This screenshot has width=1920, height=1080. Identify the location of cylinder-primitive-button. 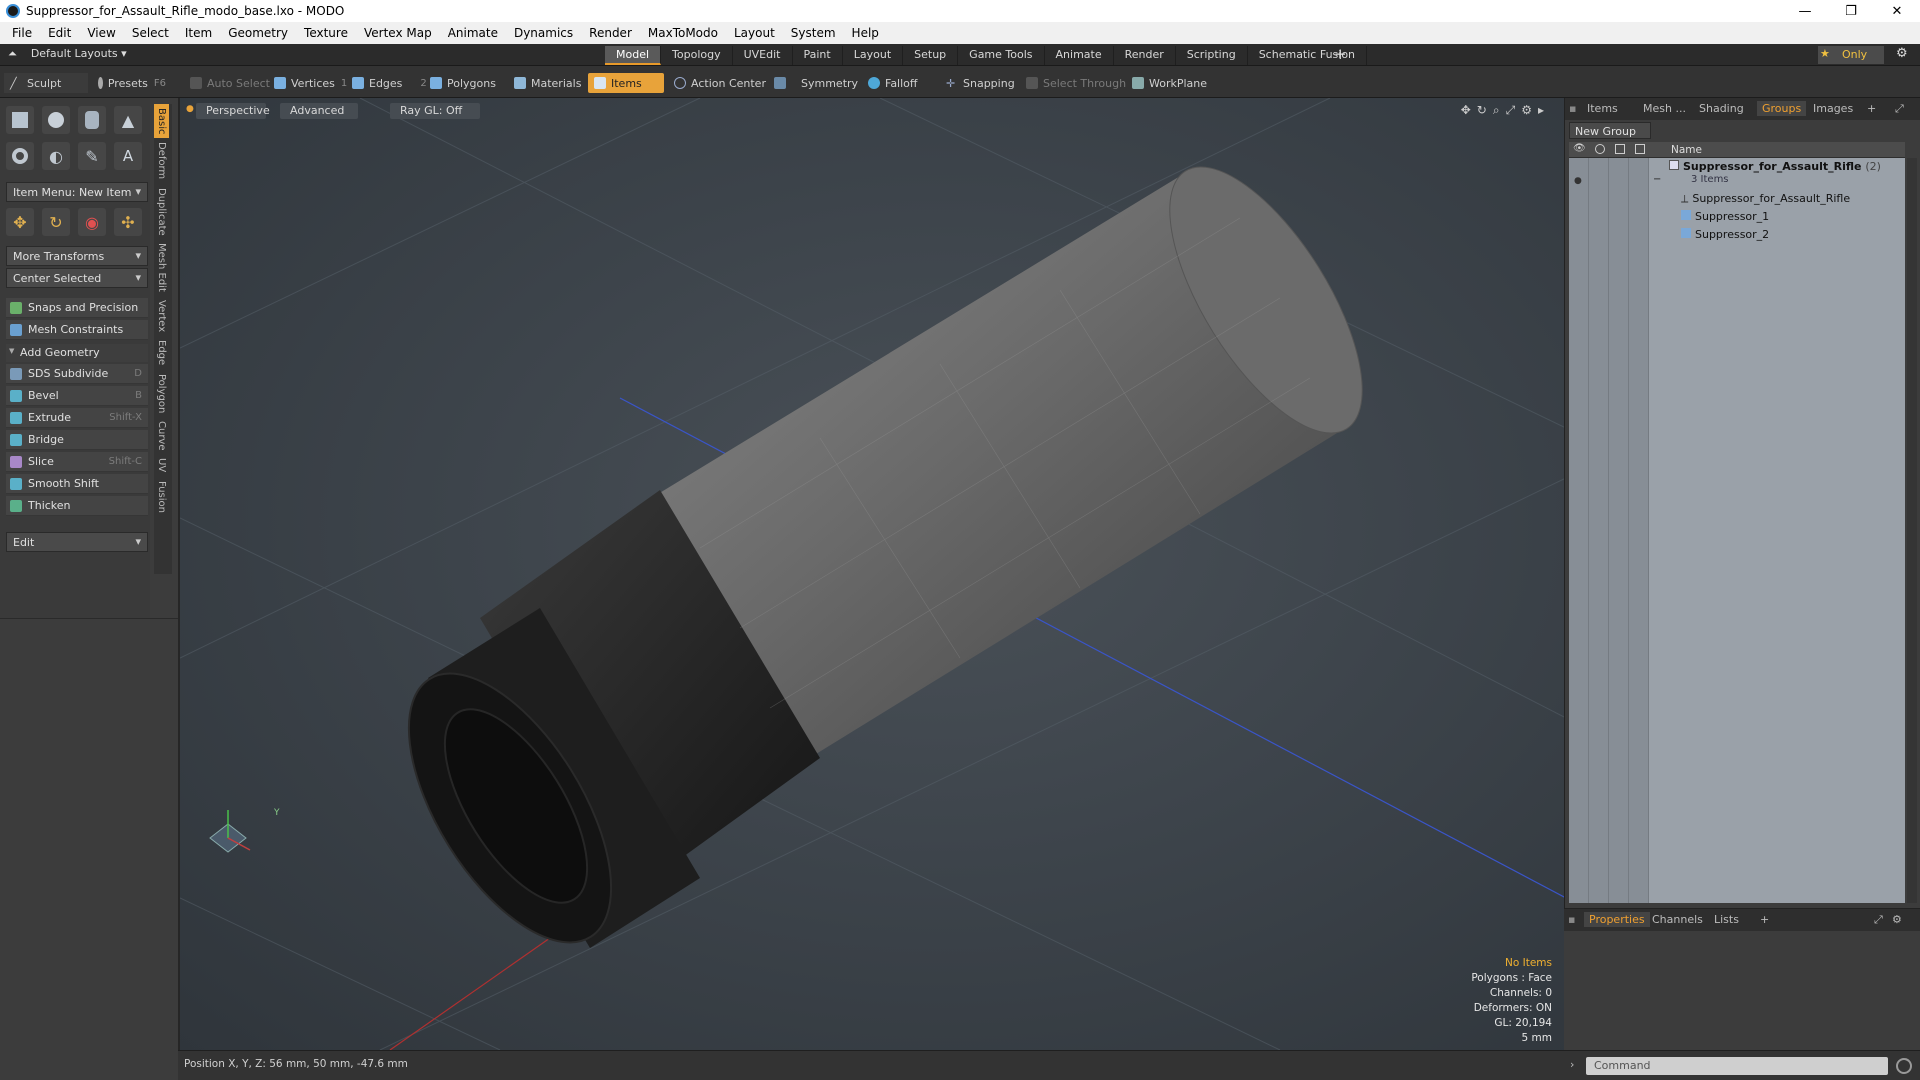
(92, 120).